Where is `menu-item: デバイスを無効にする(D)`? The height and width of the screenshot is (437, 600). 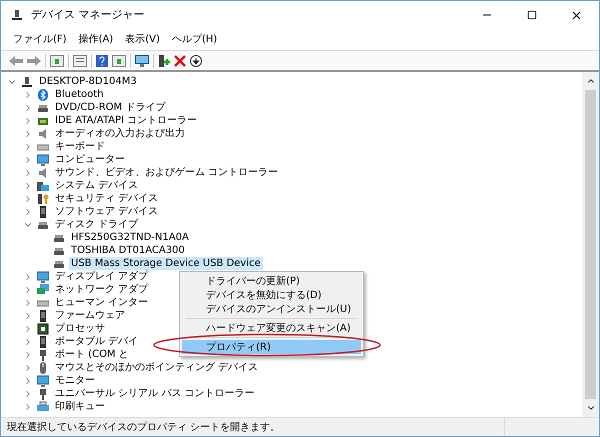 menu-item: デバイスを無効にする(D) is located at coordinates (271, 295).